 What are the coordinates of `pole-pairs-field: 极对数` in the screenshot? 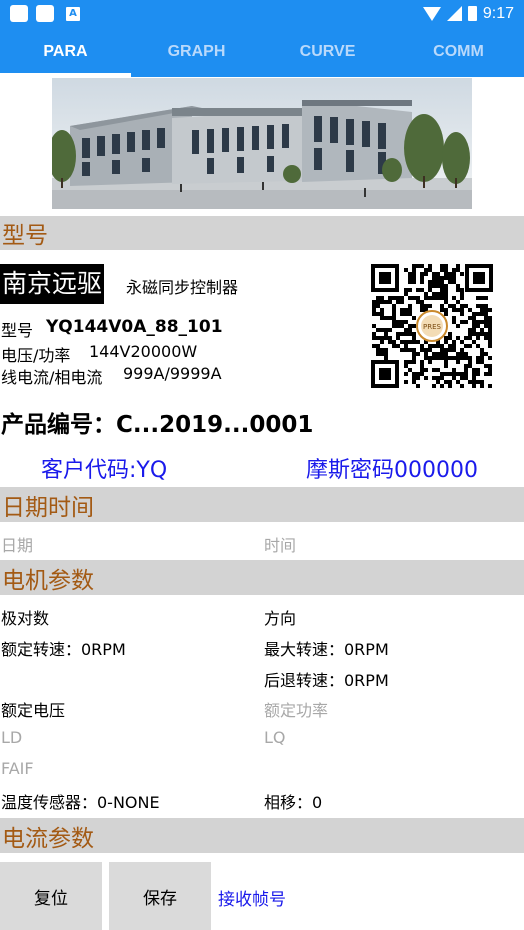 It's located at (25, 617).